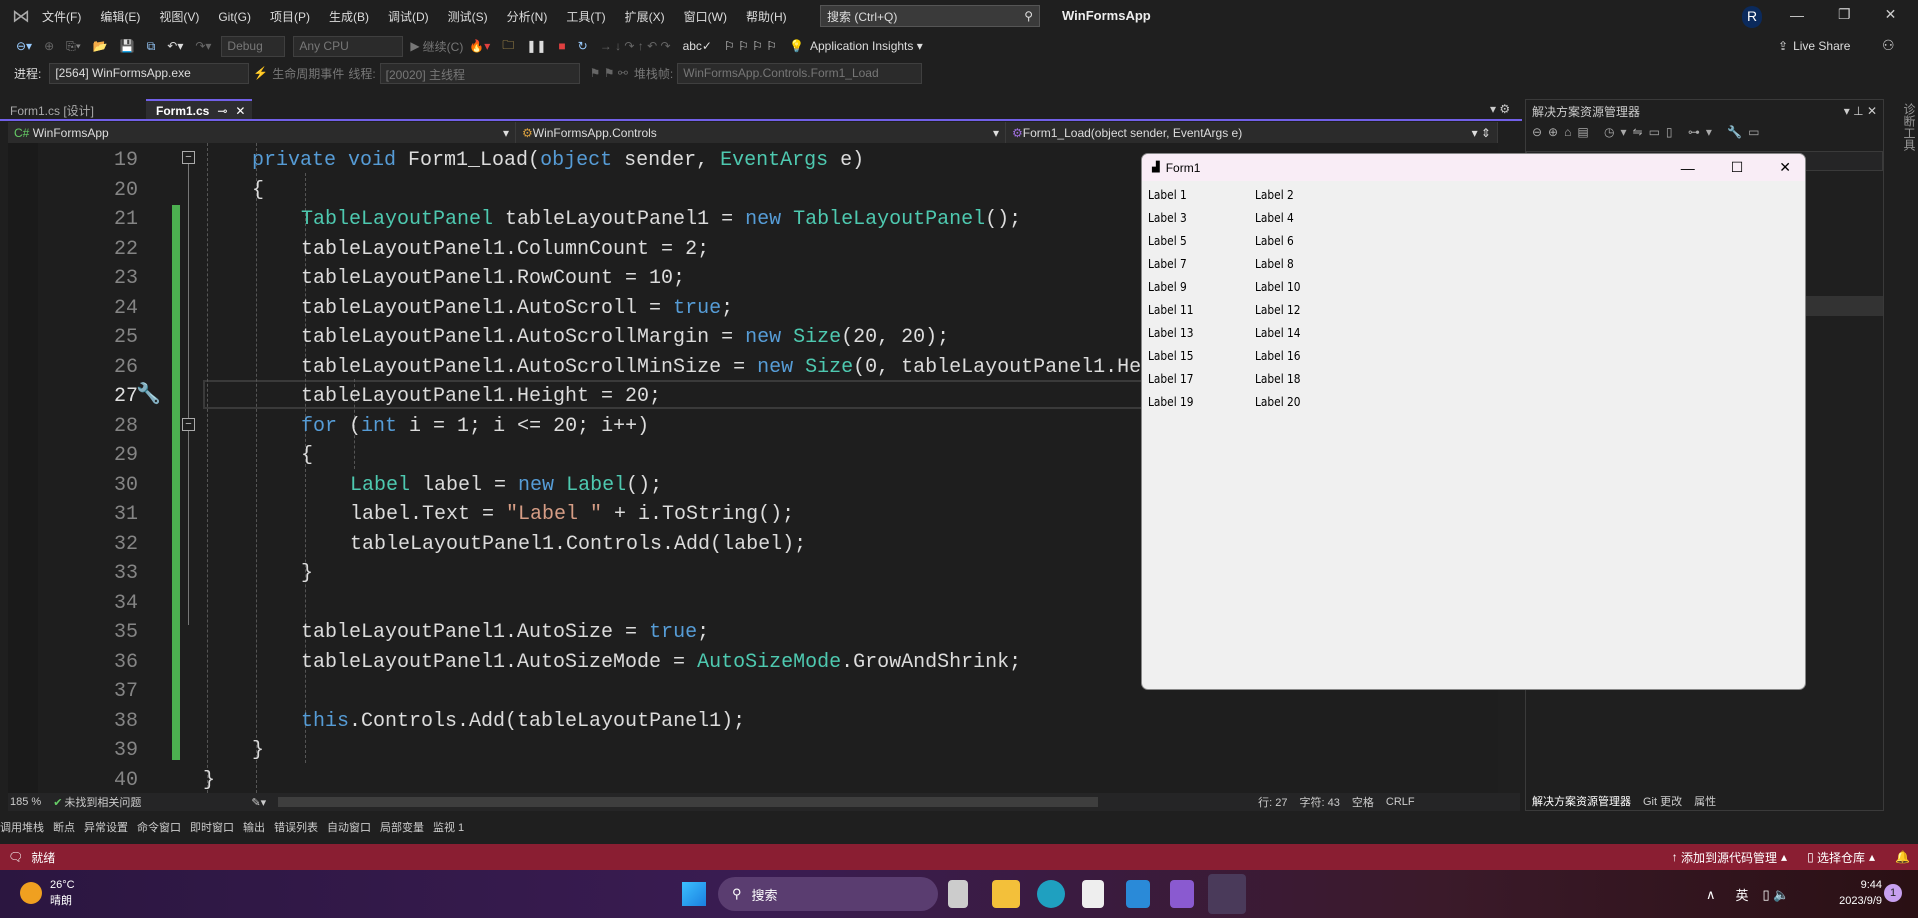 The image size is (1918, 918). Describe the element at coordinates (106, 827) in the screenshot. I see `tool-window-tab: 异常设置` at that location.